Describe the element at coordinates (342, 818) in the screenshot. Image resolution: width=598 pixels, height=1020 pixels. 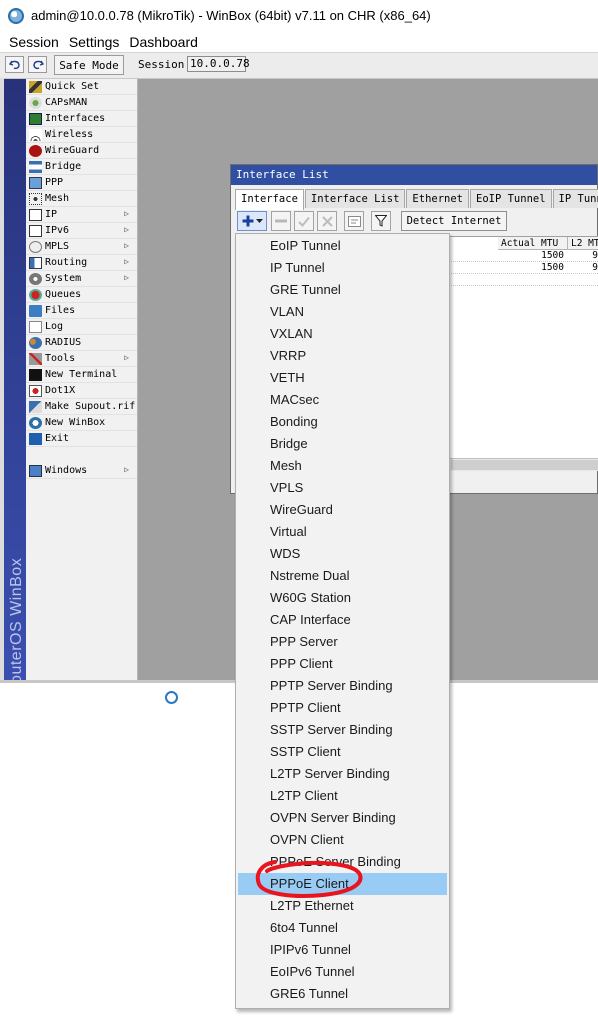
I see `menu-item-ovpn-server-binding: OVPN Server Binding` at that location.